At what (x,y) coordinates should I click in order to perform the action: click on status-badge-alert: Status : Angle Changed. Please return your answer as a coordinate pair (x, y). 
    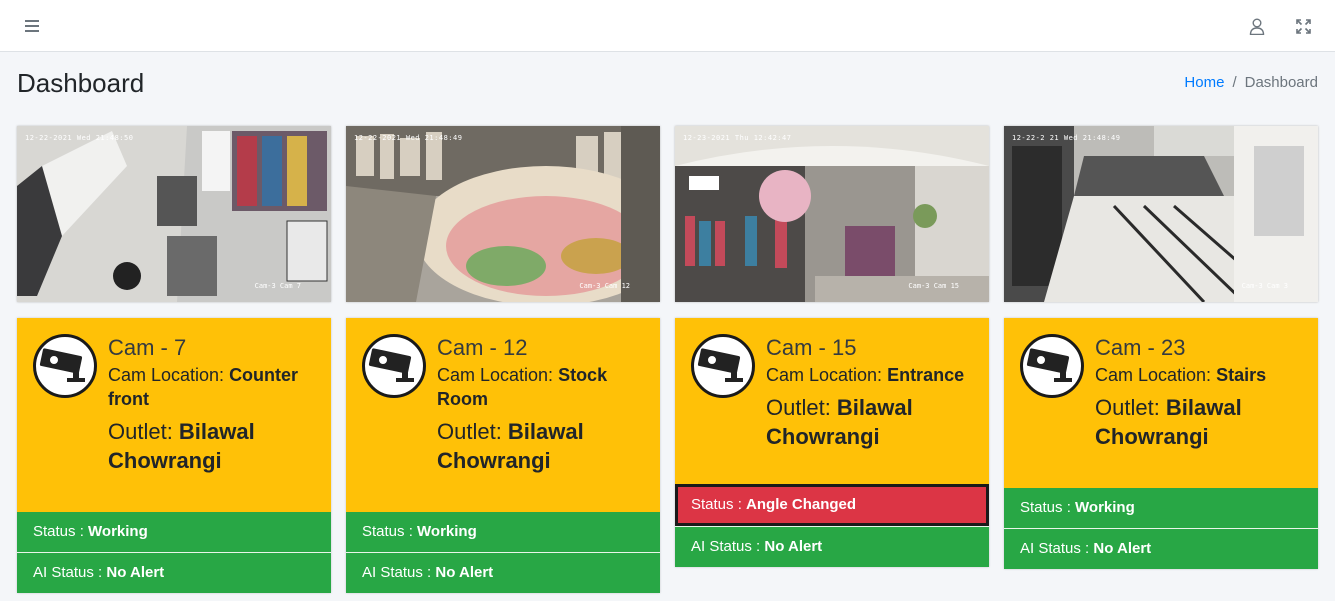
    Looking at the image, I should click on (832, 505).